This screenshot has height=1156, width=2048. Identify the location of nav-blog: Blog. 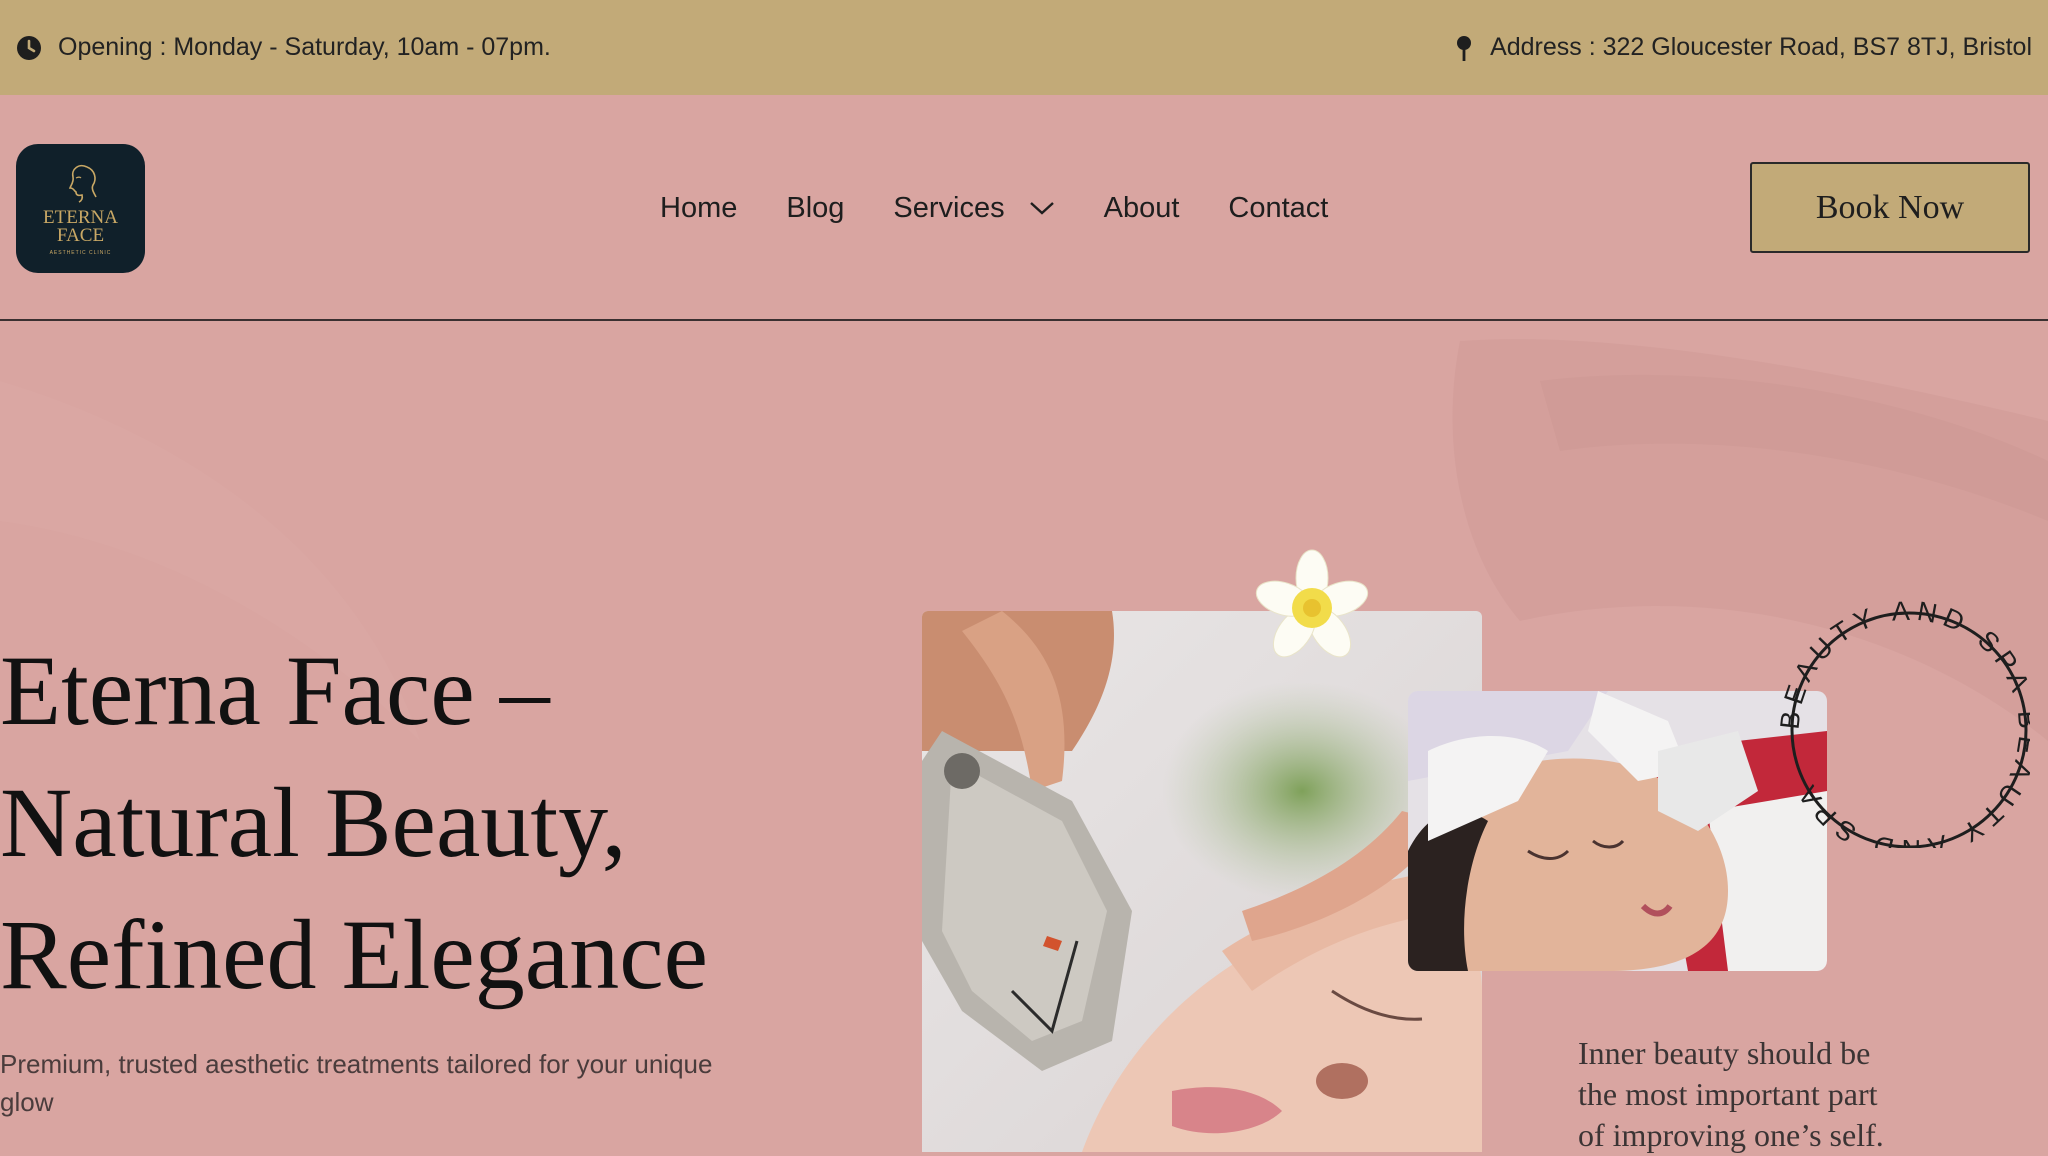
(815, 208).